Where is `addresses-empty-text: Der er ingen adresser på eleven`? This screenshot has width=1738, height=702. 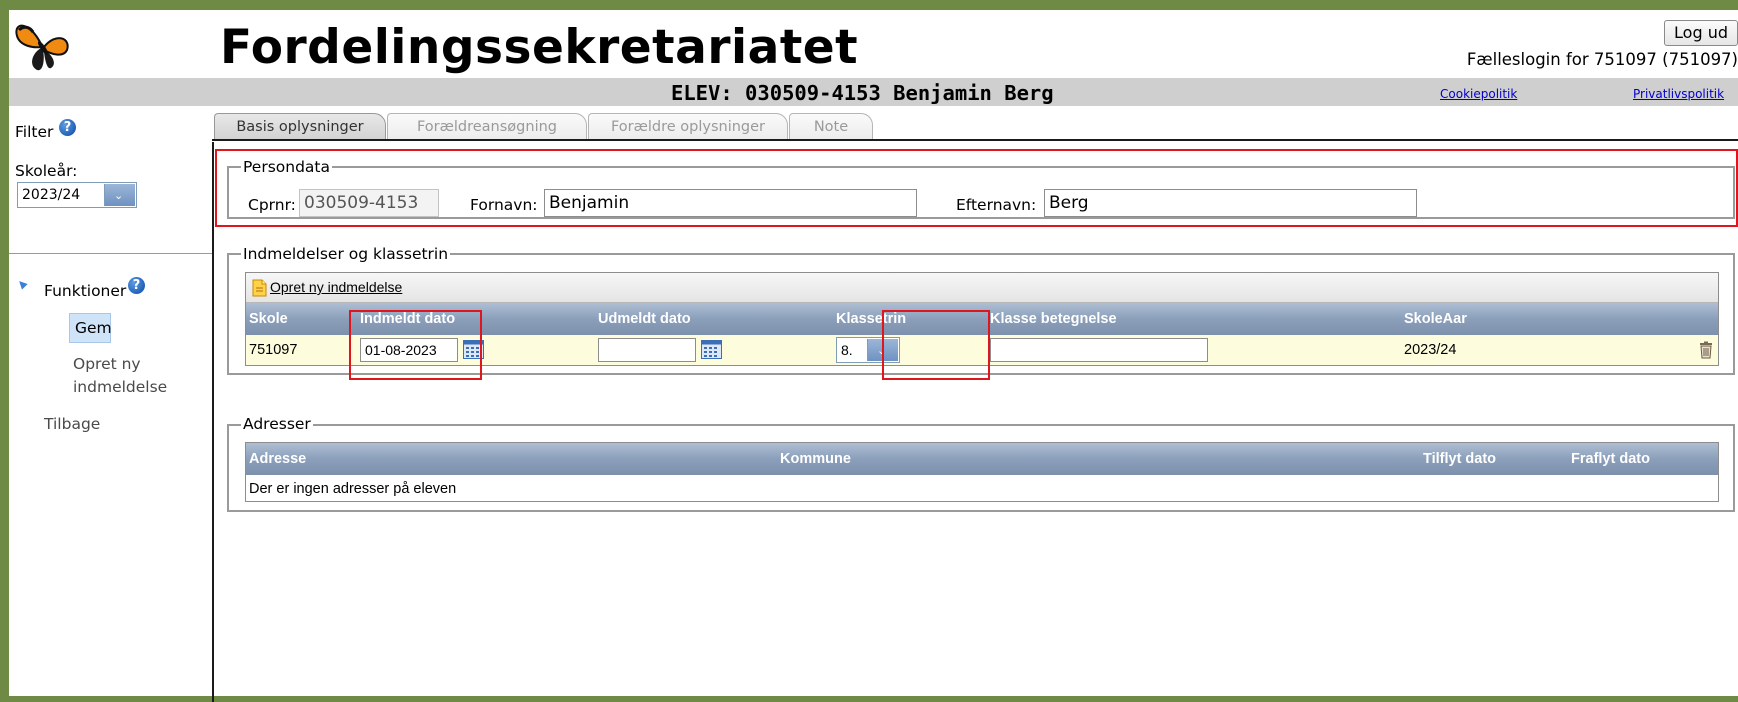 addresses-empty-text: Der er ingen adresser på eleven is located at coordinates (353, 489).